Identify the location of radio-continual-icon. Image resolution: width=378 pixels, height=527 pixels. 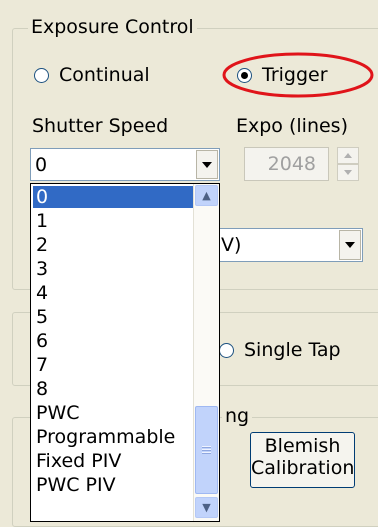
(41, 75).